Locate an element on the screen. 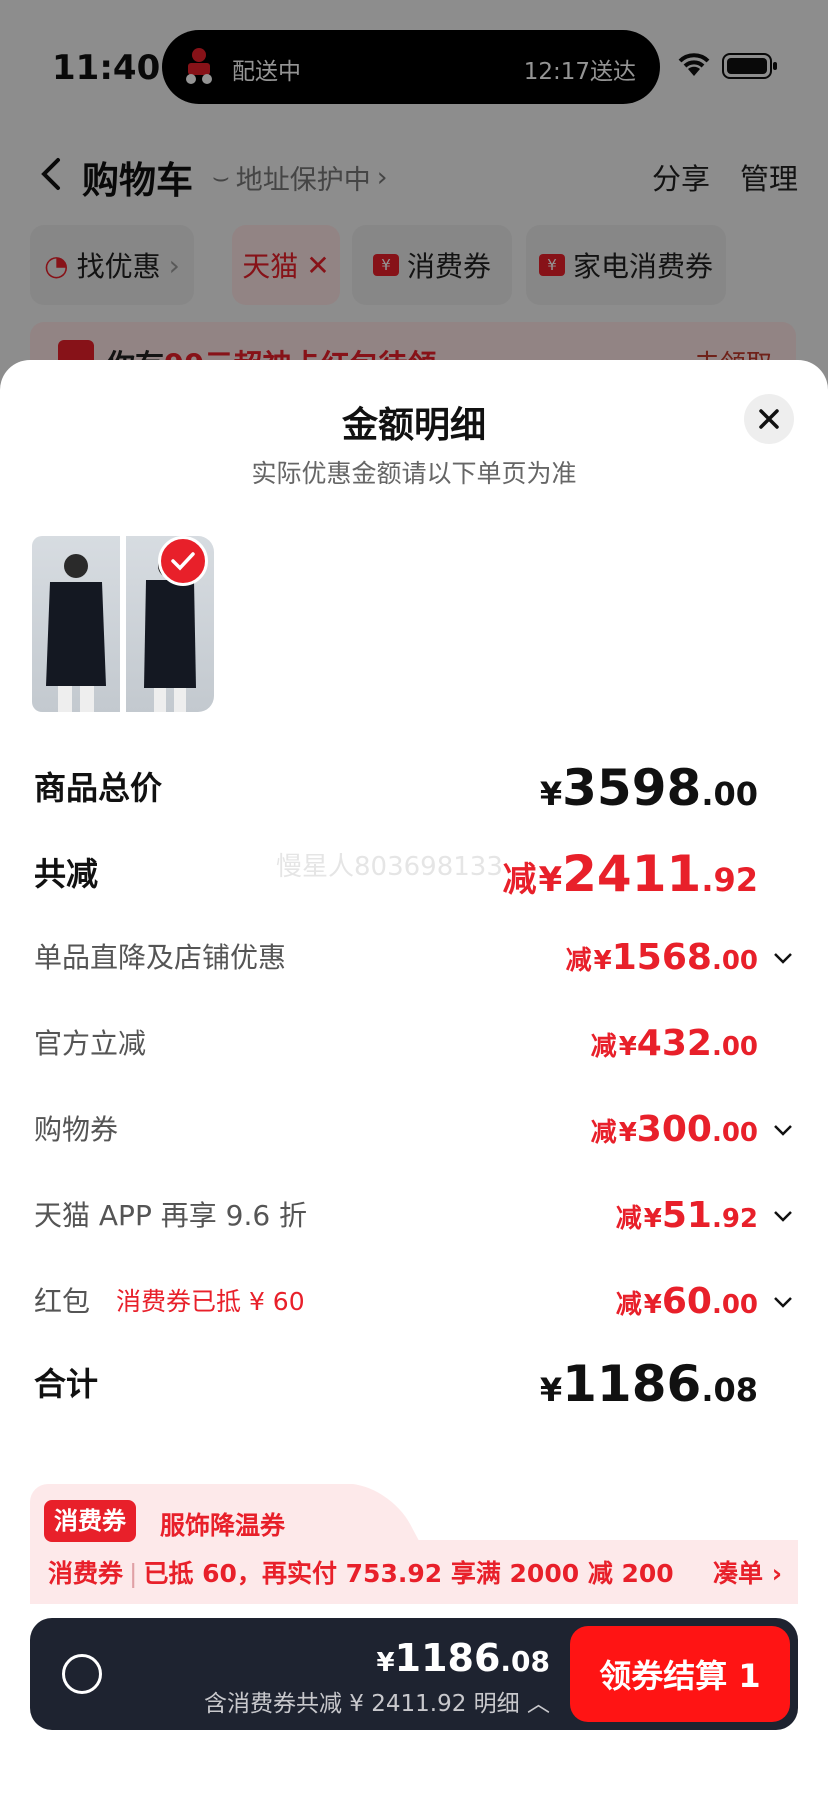 The width and height of the screenshot is (828, 1801). select-all-radio is located at coordinates (82, 1674).